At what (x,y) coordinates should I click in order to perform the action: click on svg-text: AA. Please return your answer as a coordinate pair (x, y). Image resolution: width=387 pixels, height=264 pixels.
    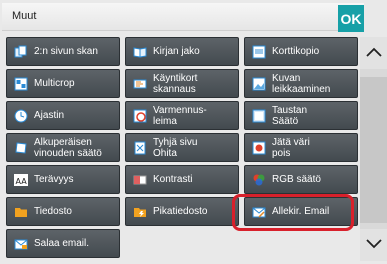
    Looking at the image, I should click on (22, 181).